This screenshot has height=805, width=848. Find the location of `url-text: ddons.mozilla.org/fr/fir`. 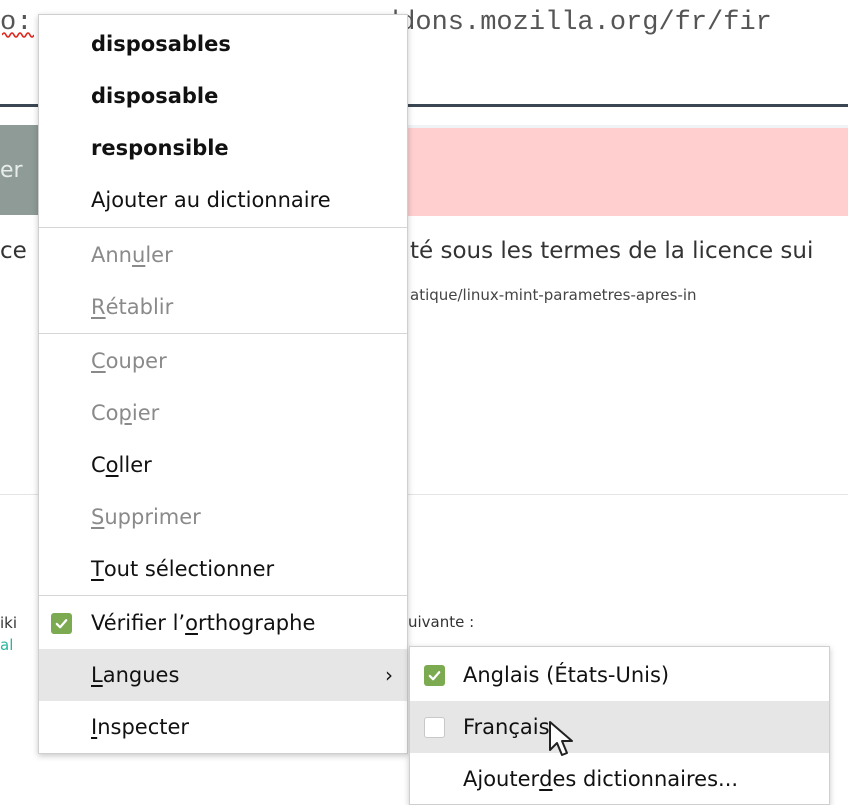

url-text: ddons.mozilla.org/fr/fir is located at coordinates (577, 23).